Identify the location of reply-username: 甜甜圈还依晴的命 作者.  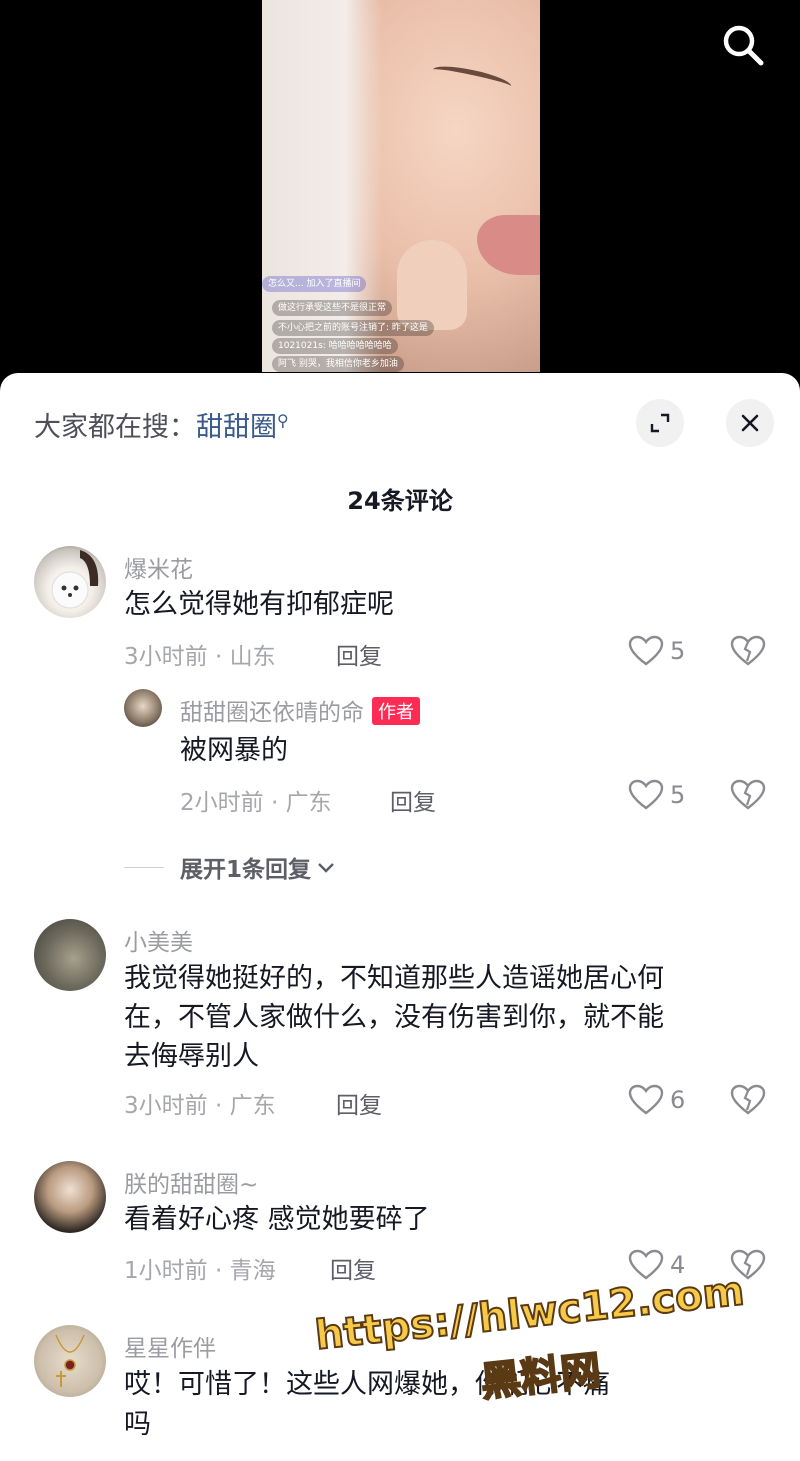
(300, 710).